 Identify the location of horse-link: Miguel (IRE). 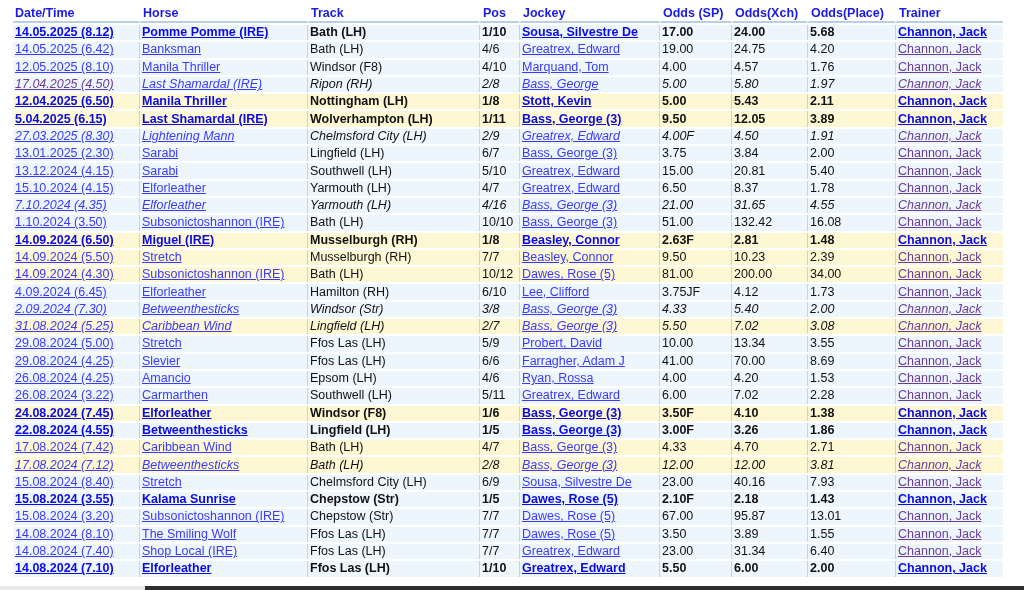
(178, 239).